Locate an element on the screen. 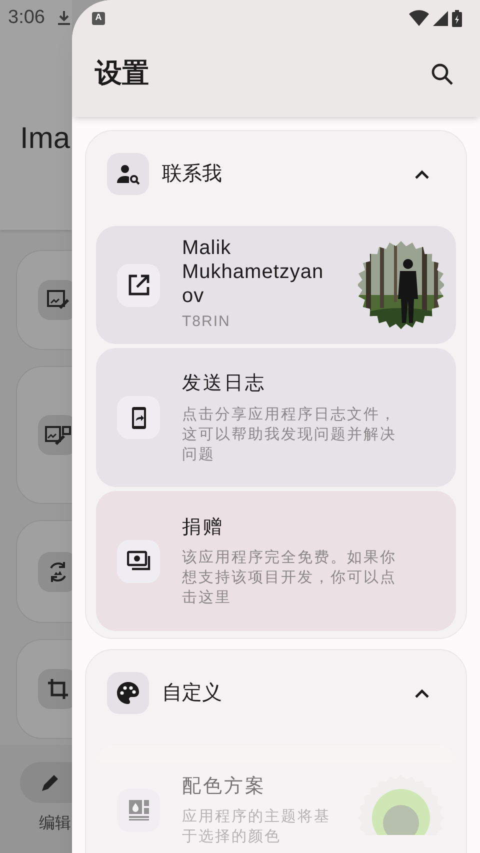  notification-icon: A is located at coordinates (98, 18).